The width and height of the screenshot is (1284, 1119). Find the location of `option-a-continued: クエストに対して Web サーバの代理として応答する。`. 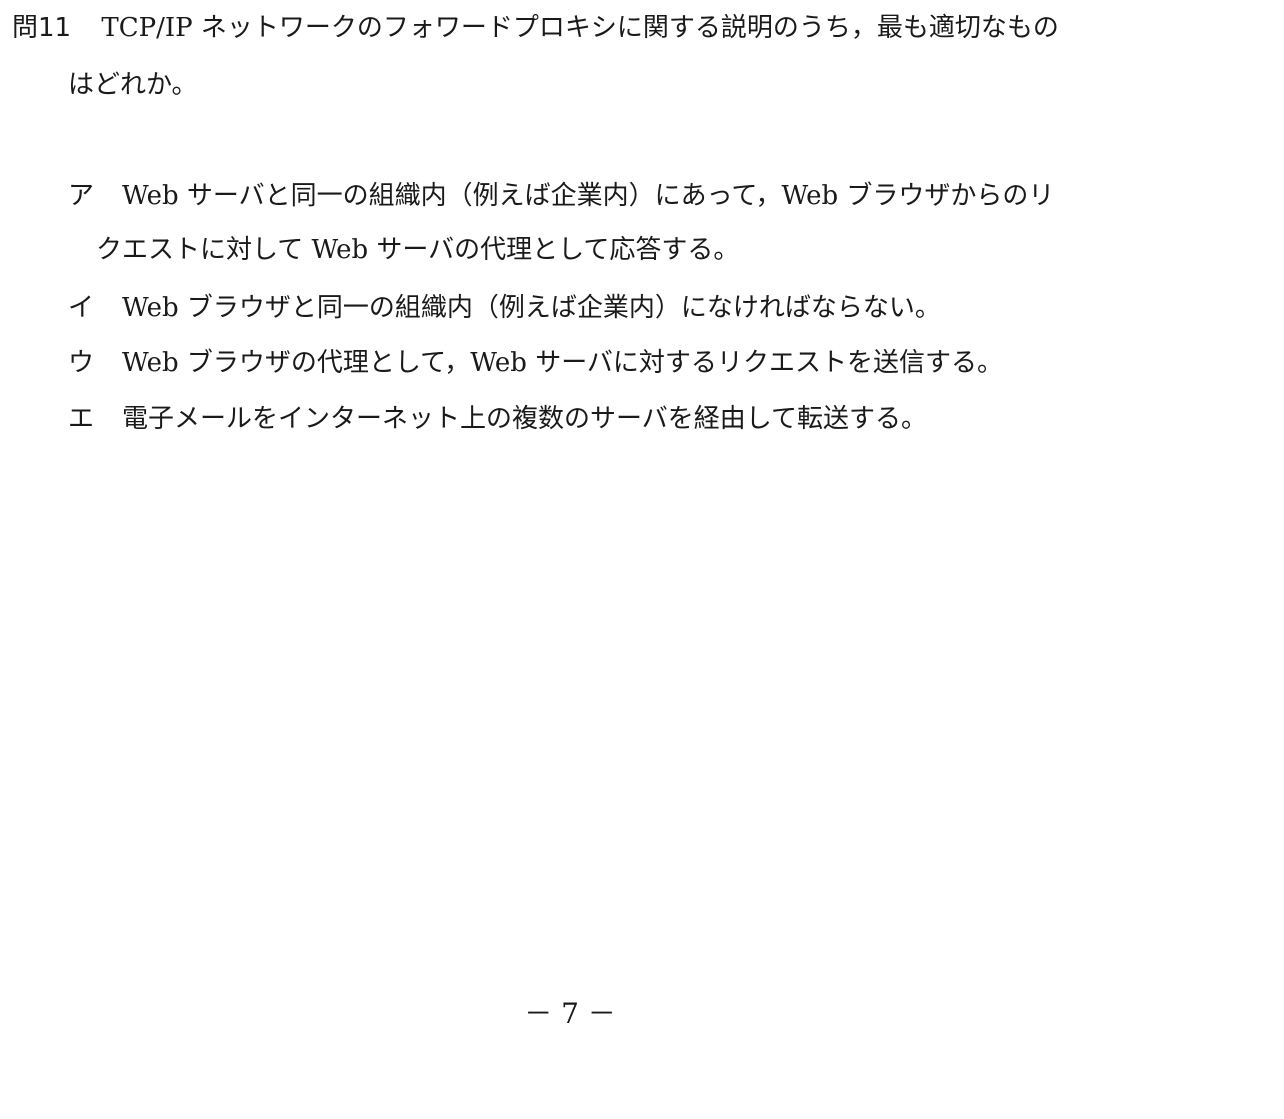

option-a-continued: クエストに対して Web サーバの代理として応答する。 is located at coordinates (418, 250).